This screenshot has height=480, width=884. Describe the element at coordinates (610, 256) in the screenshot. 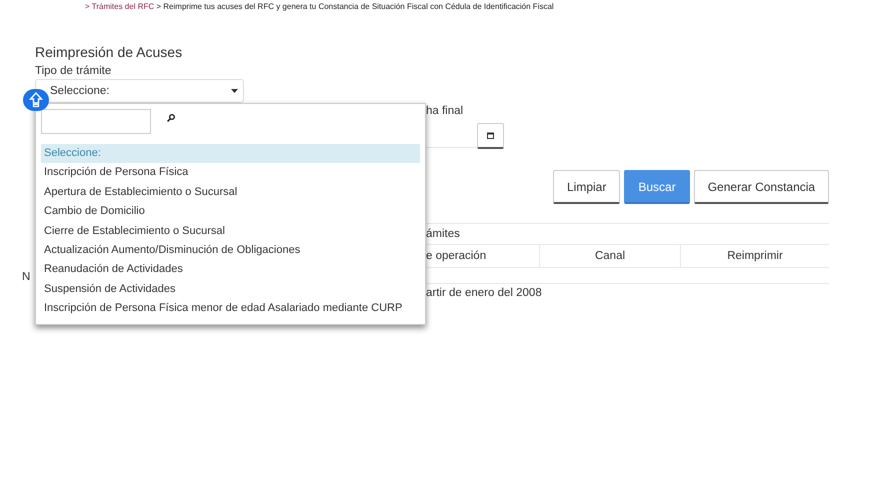

I see `column-header: Canal` at that location.